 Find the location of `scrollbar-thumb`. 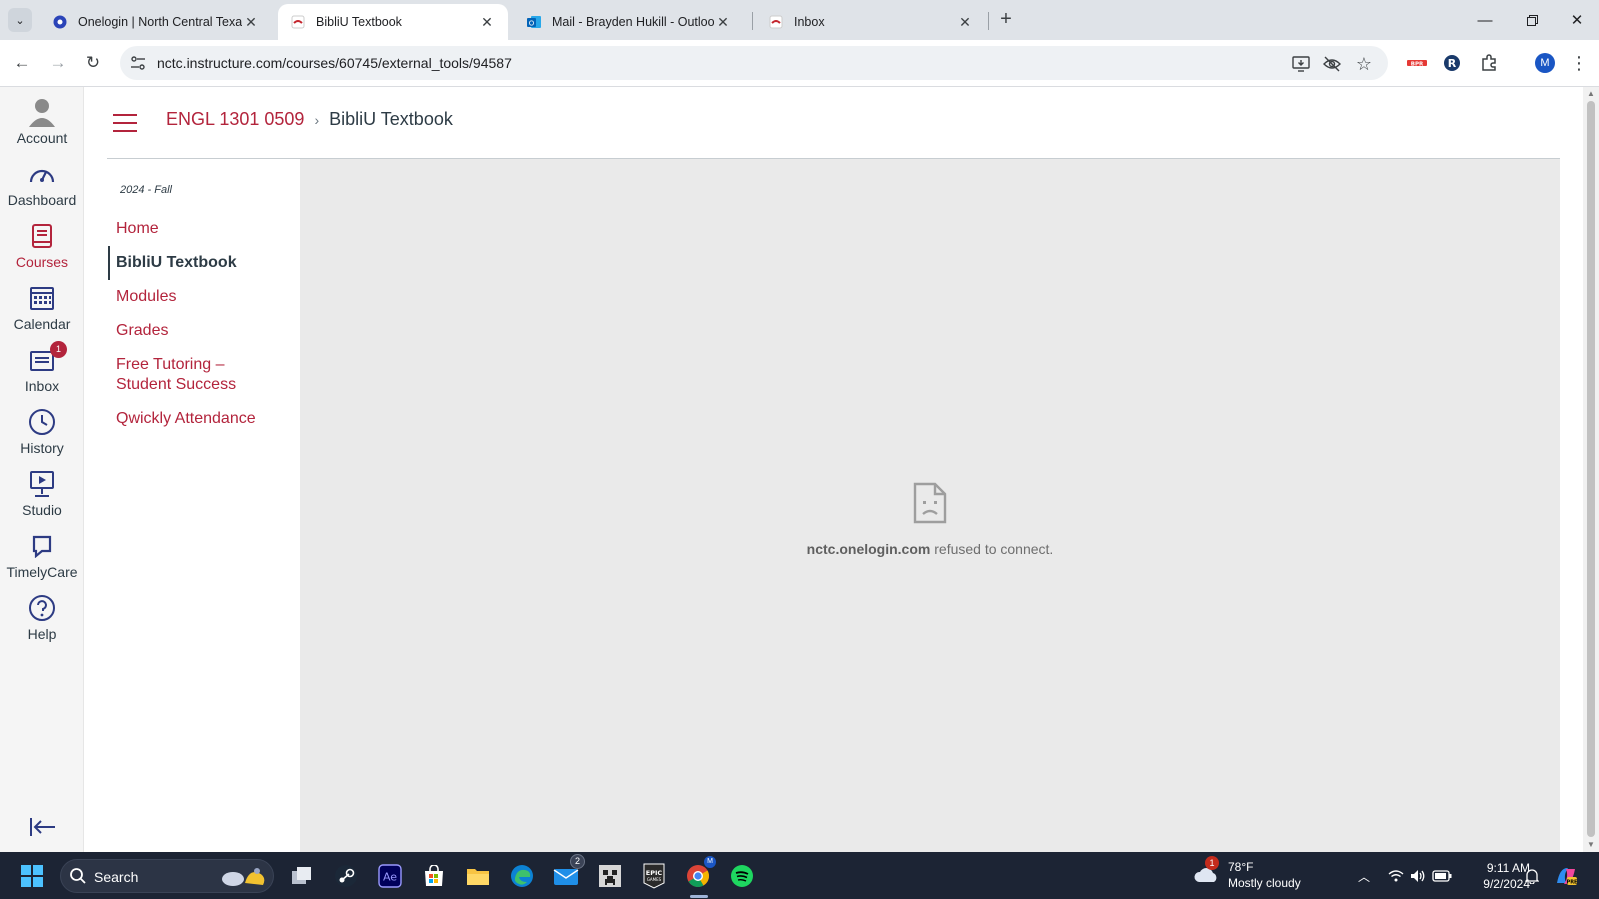

scrollbar-thumb is located at coordinates (1591, 469).